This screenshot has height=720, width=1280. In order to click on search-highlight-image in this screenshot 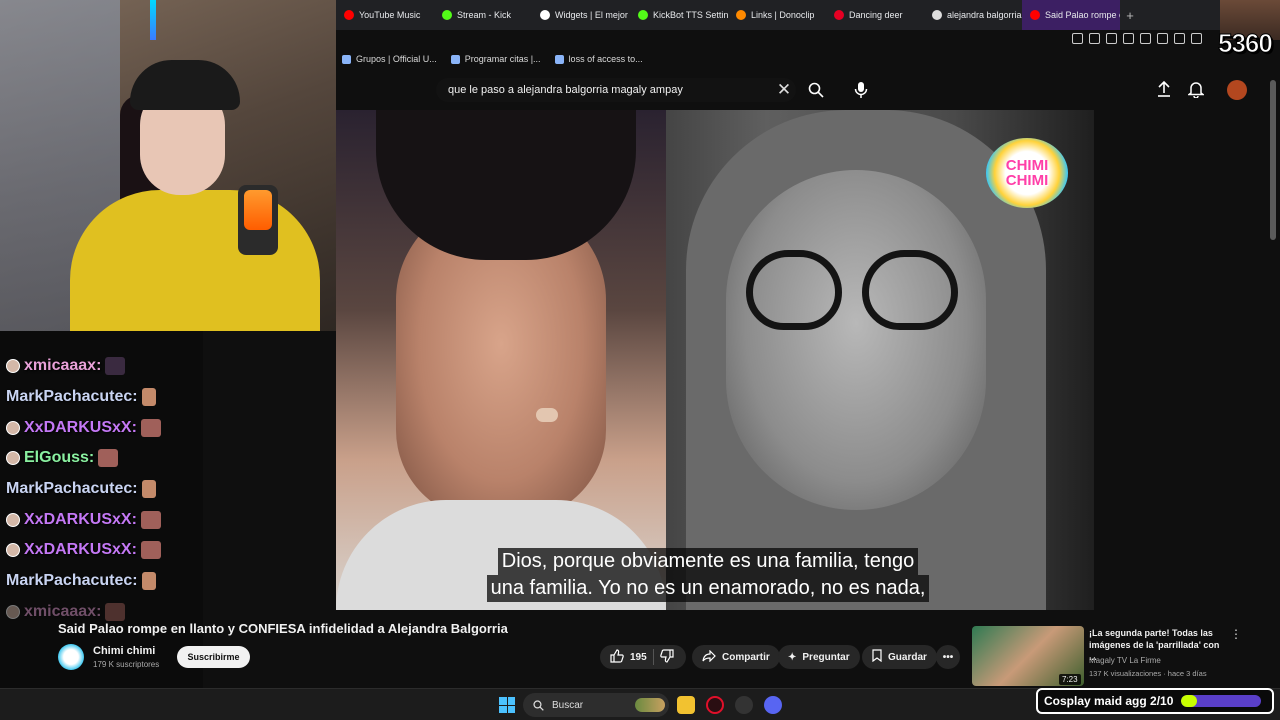, I will do `click(650, 705)`.